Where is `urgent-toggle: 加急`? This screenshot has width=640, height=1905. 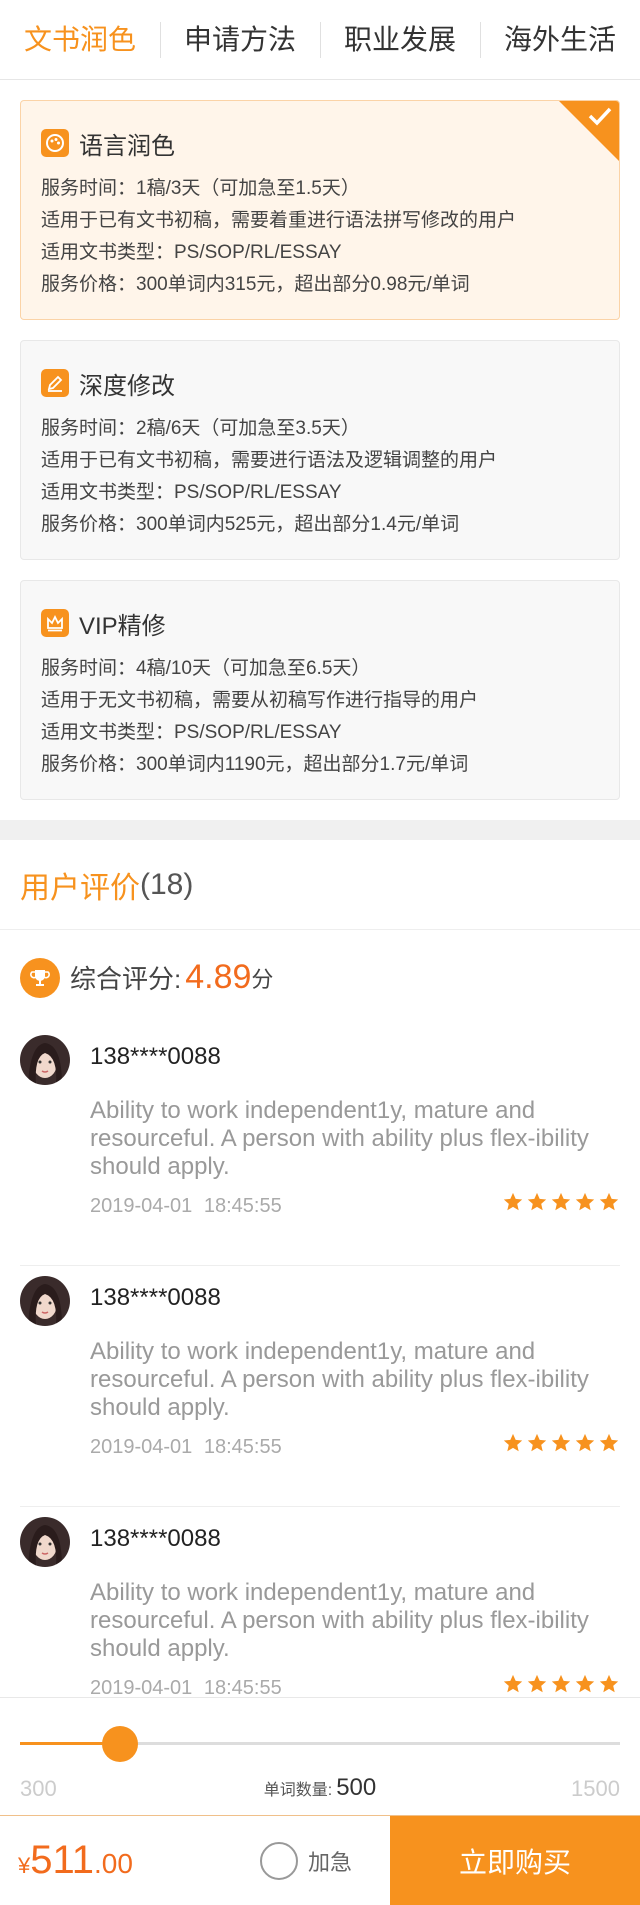
urgent-toggle: 加急 is located at coordinates (325, 1860).